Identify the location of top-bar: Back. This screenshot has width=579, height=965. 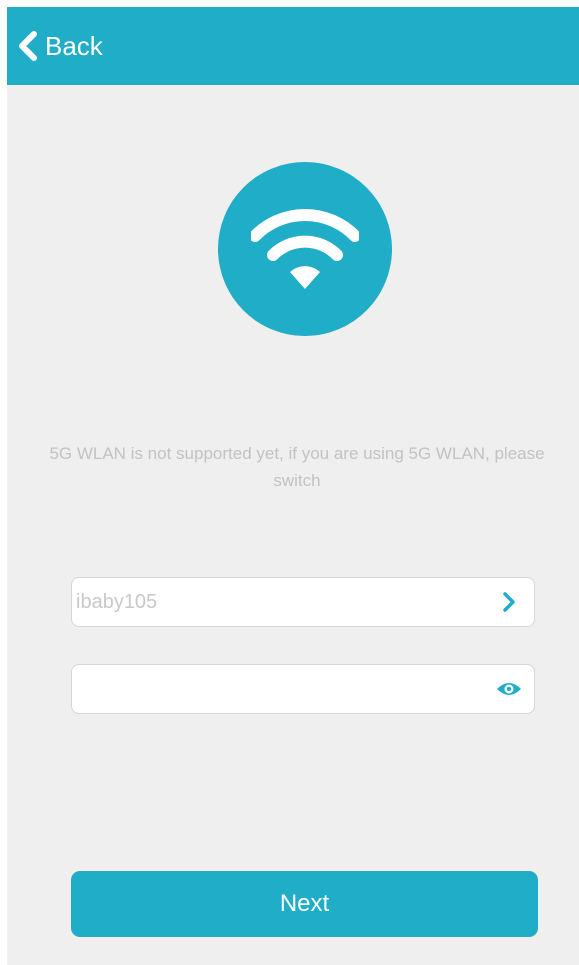
(293, 46).